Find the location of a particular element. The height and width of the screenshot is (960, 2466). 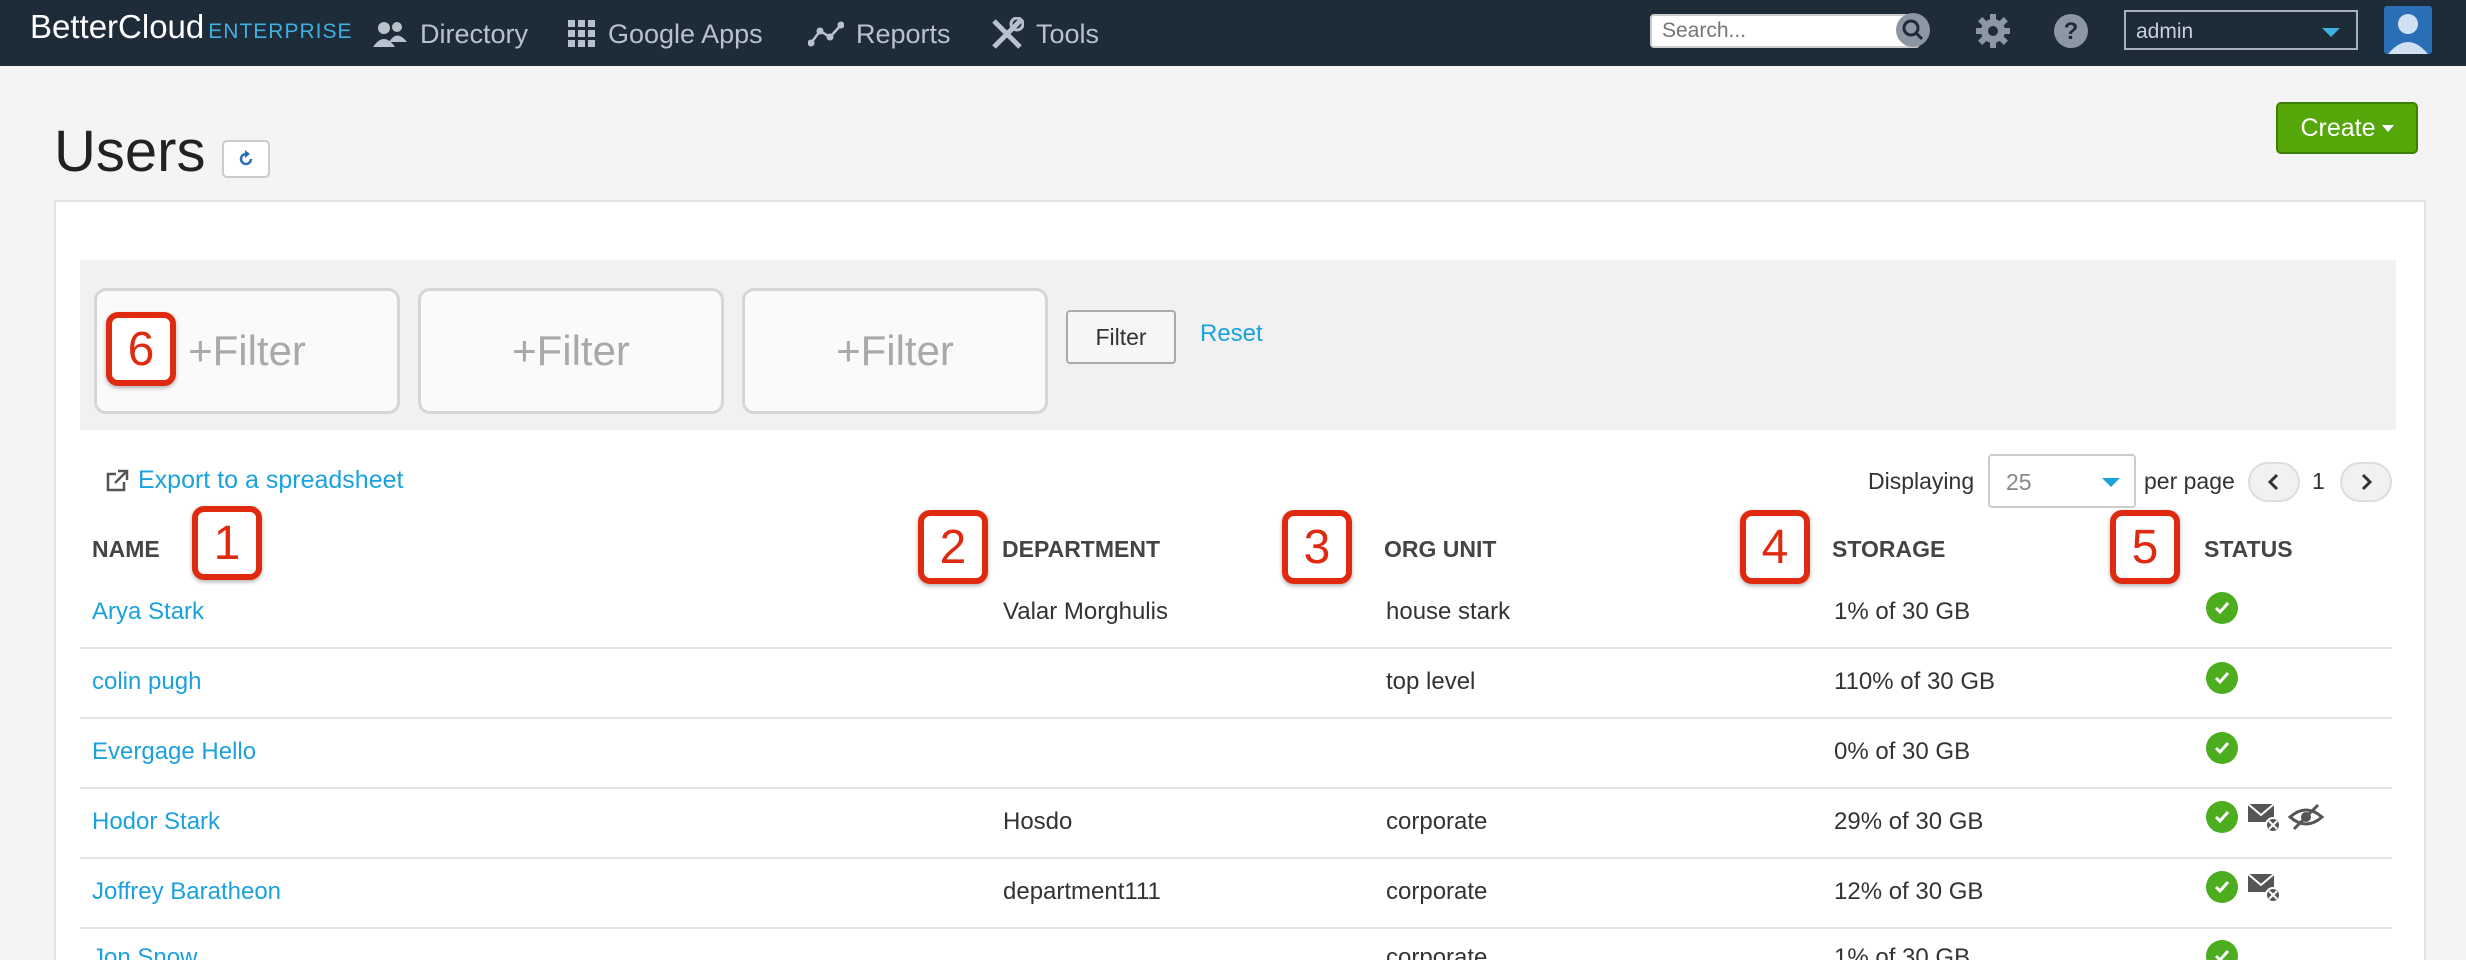

next-page-button is located at coordinates (2366, 482).